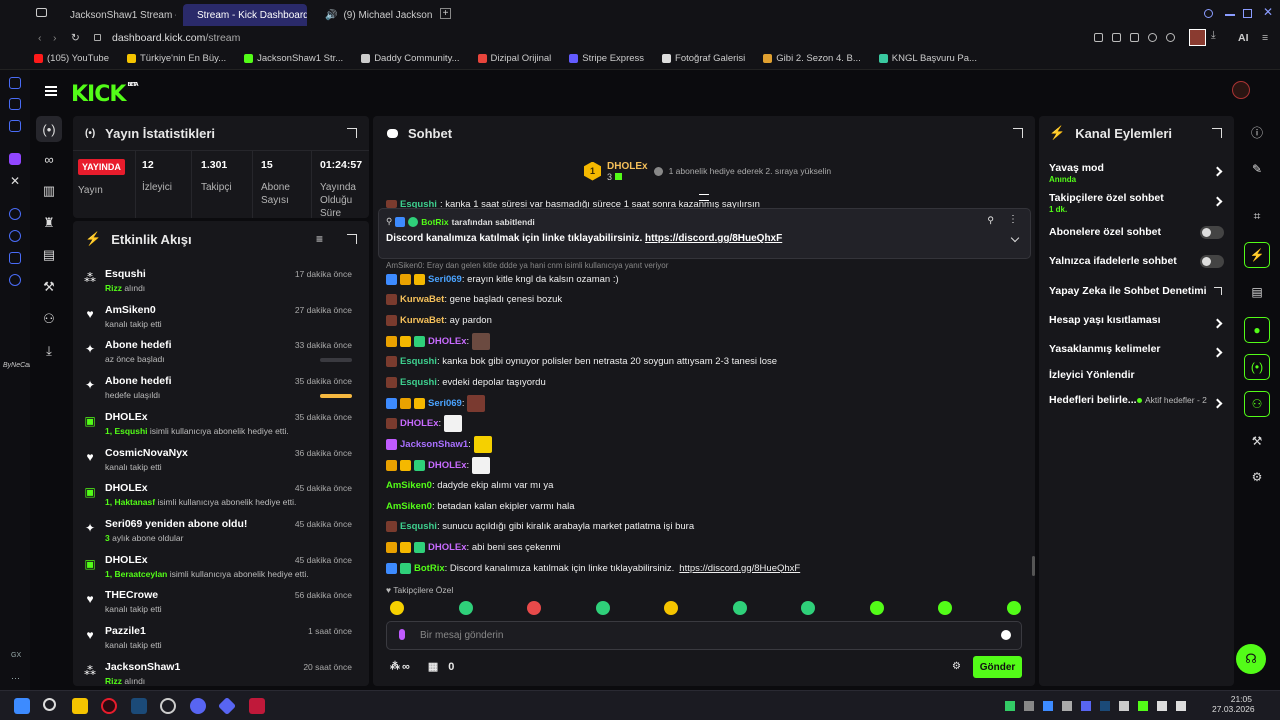 The width and height of the screenshot is (1280, 720). What do you see at coordinates (1218, 291) in the screenshot?
I see `external-link-icon` at bounding box center [1218, 291].